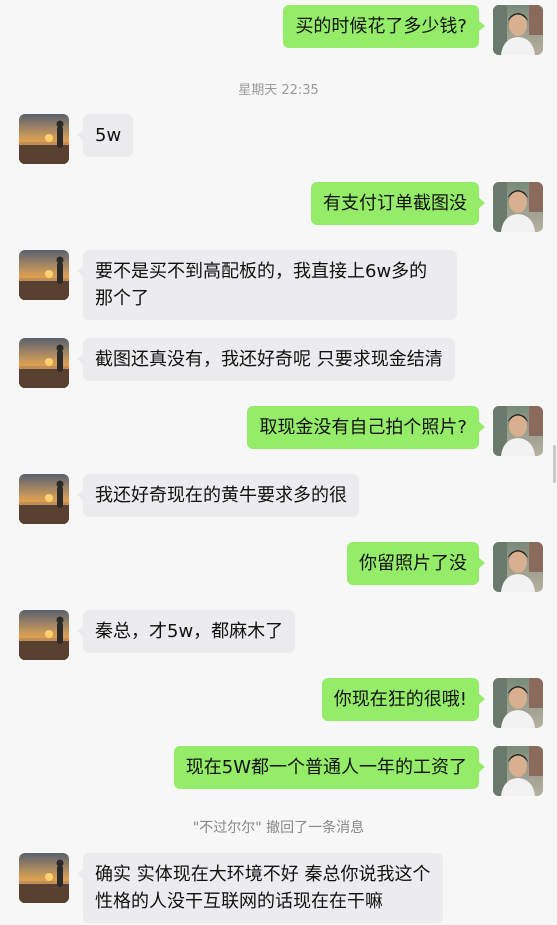 Image resolution: width=557 pixels, height=925 pixels. I want to click on recall-notice: "不过尔尔" 撤回了一条消息, so click(278, 828).